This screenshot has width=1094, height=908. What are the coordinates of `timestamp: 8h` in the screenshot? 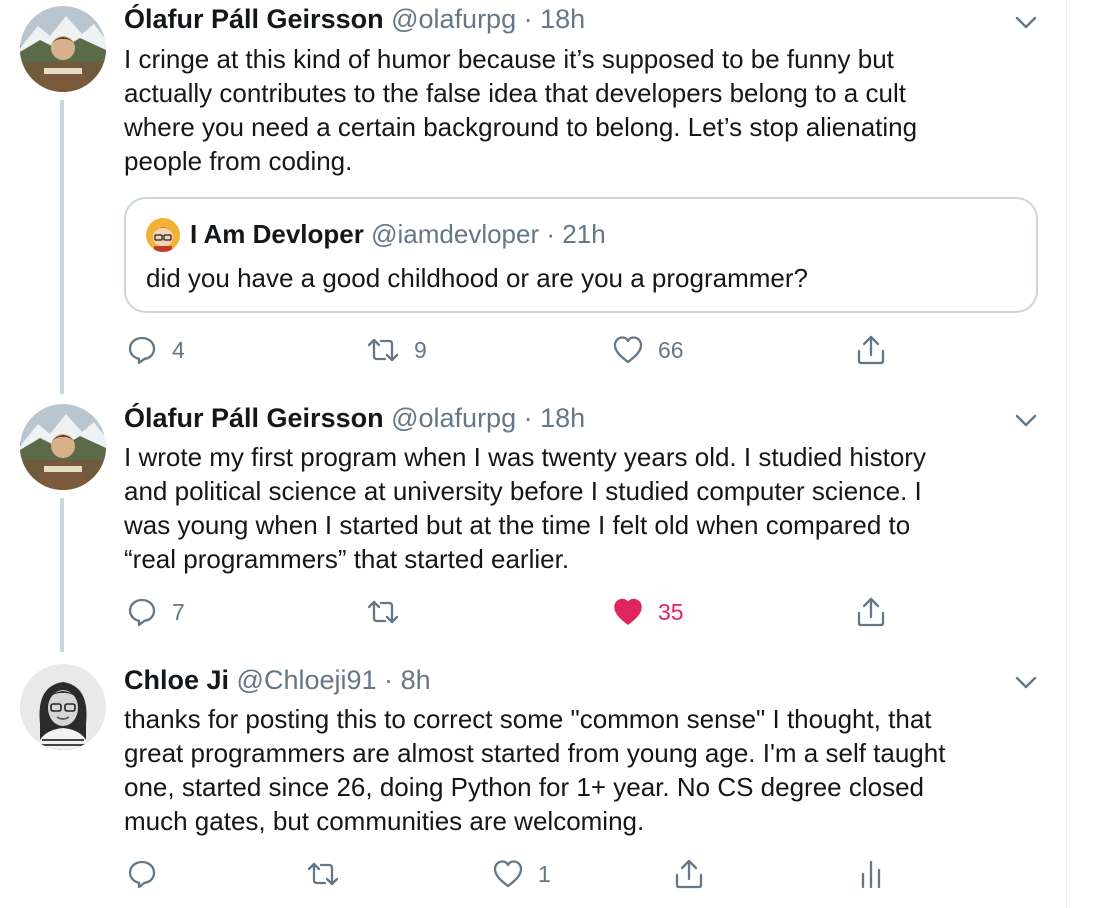 It's located at (416, 680).